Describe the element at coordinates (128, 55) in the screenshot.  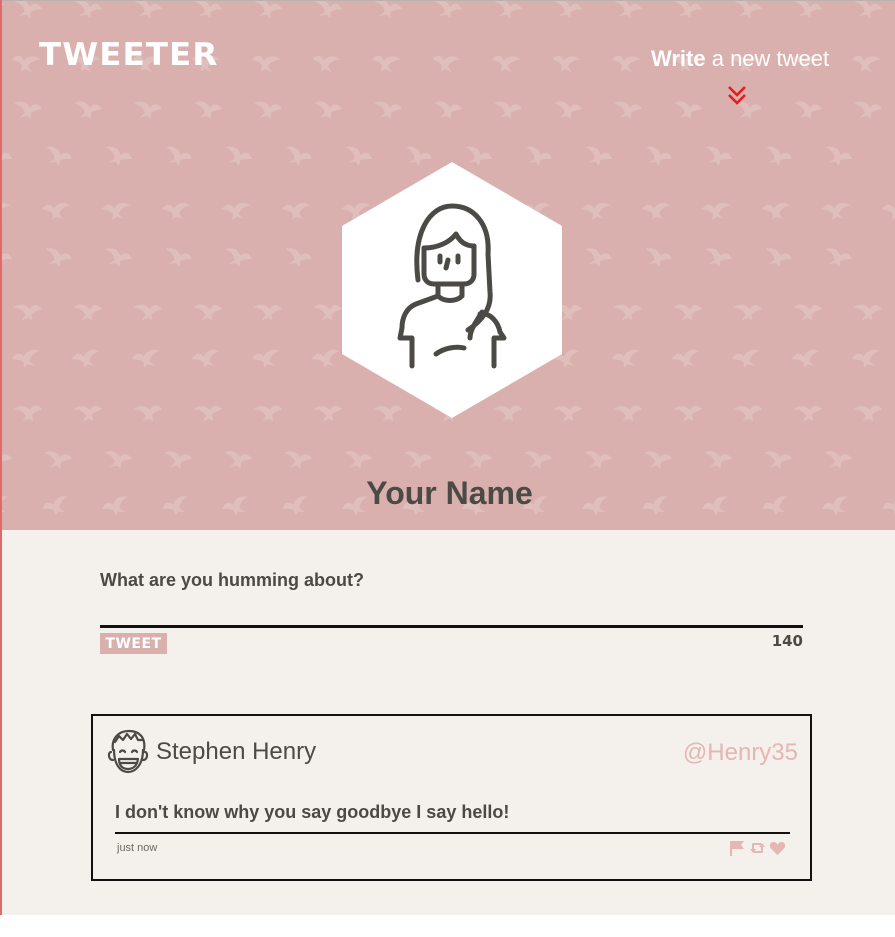
I see `brand-logo: TWEETER` at that location.